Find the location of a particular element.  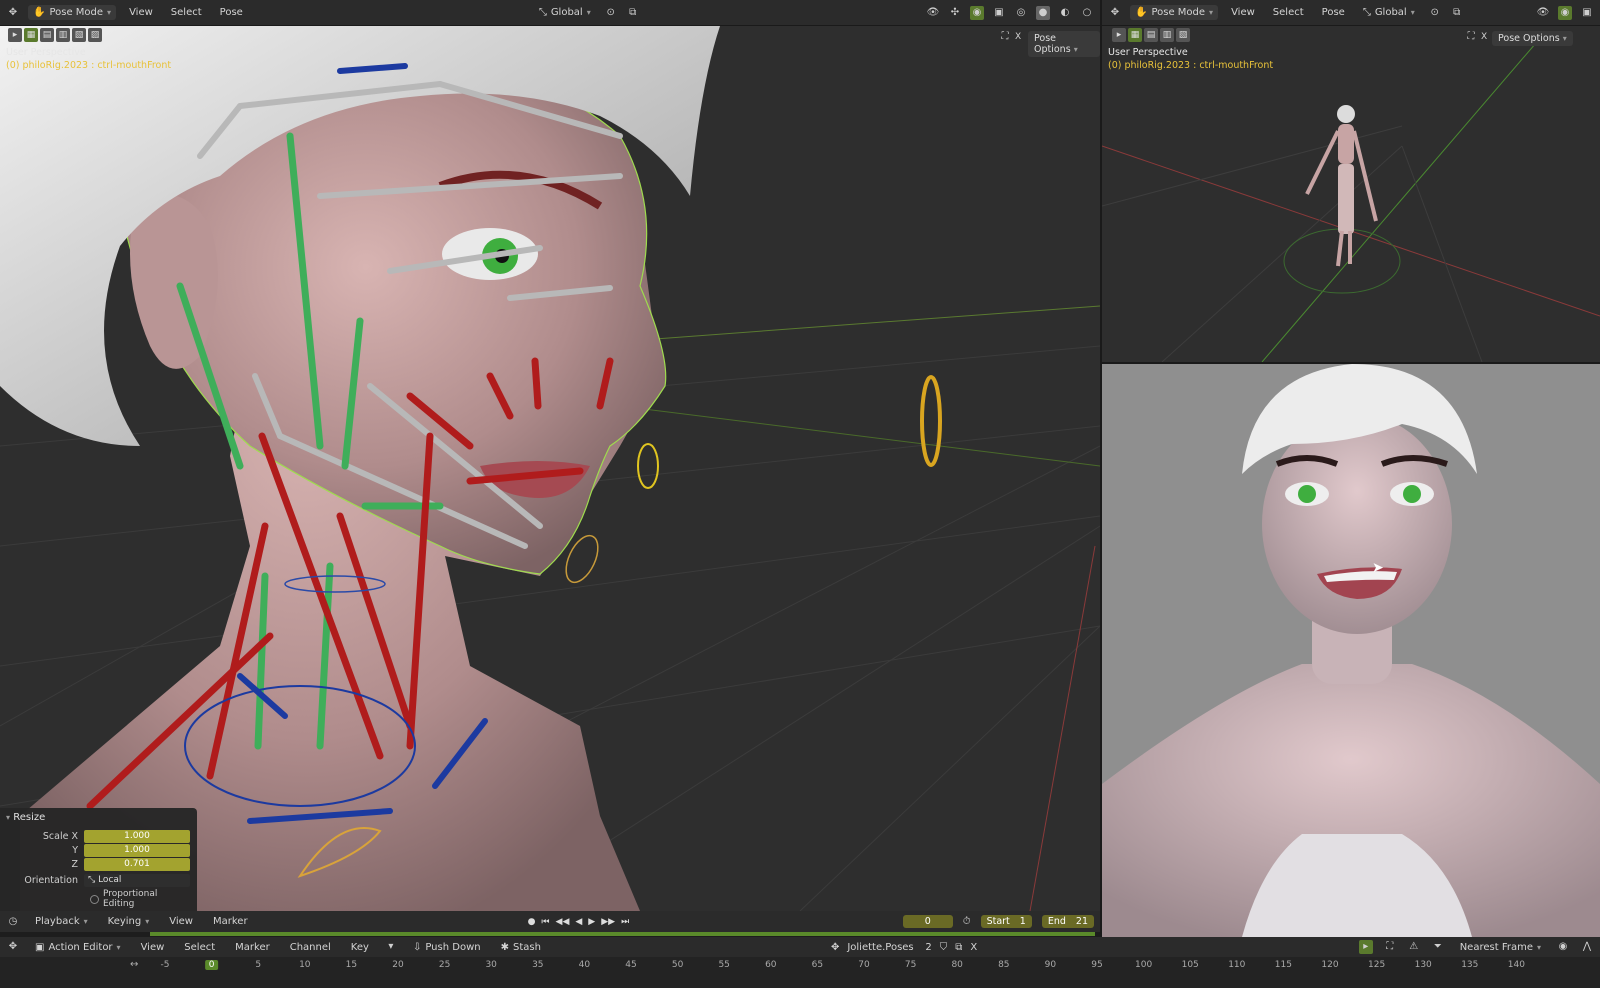

fake-user-shield-icon: ⛉ is located at coordinates (944, 947).